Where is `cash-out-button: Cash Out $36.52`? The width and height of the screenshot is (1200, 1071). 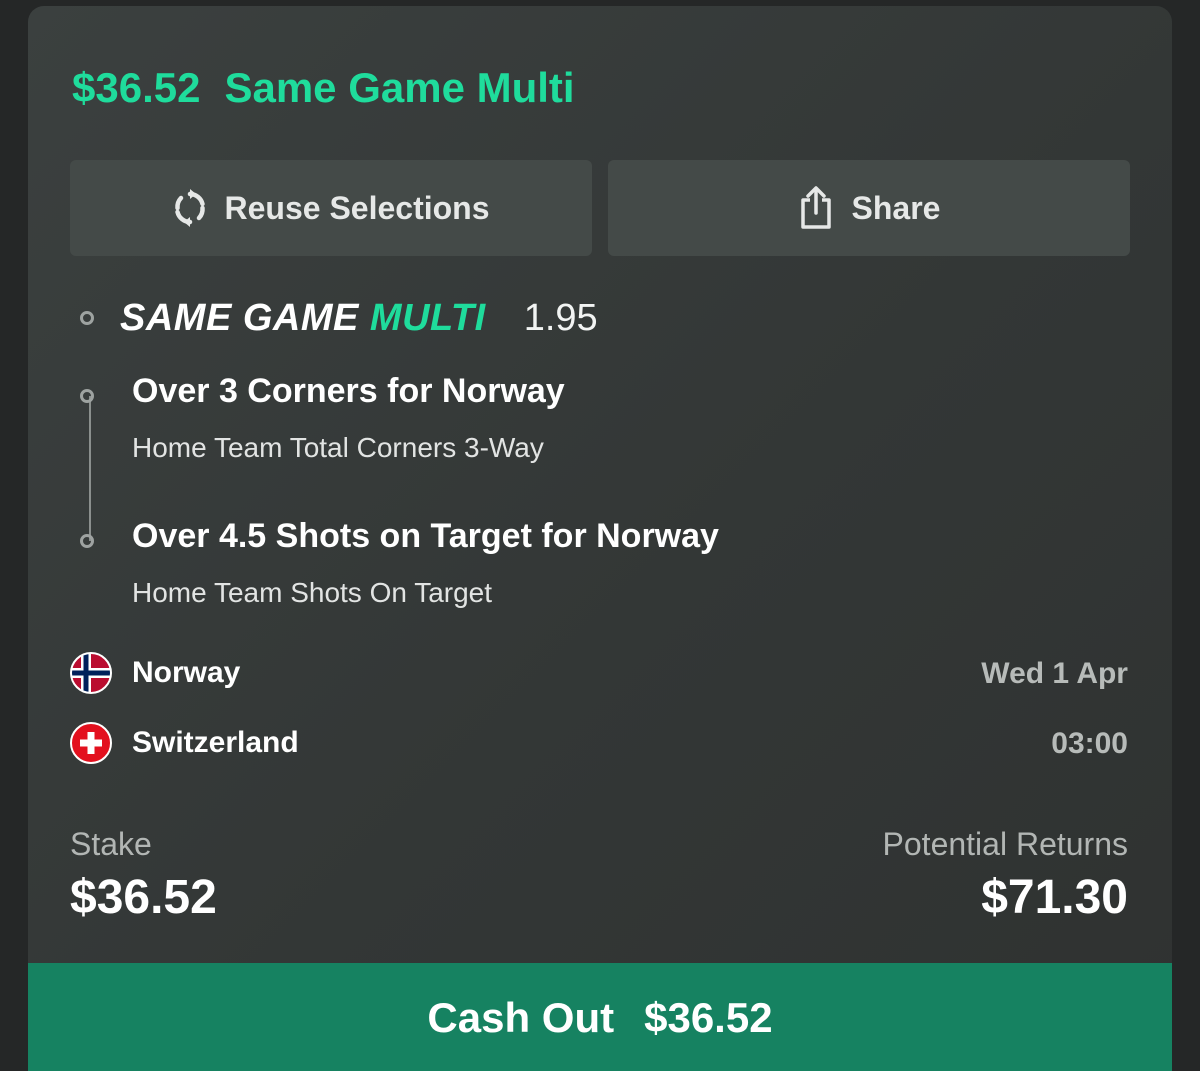 cash-out-button: Cash Out $36.52 is located at coordinates (600, 1017).